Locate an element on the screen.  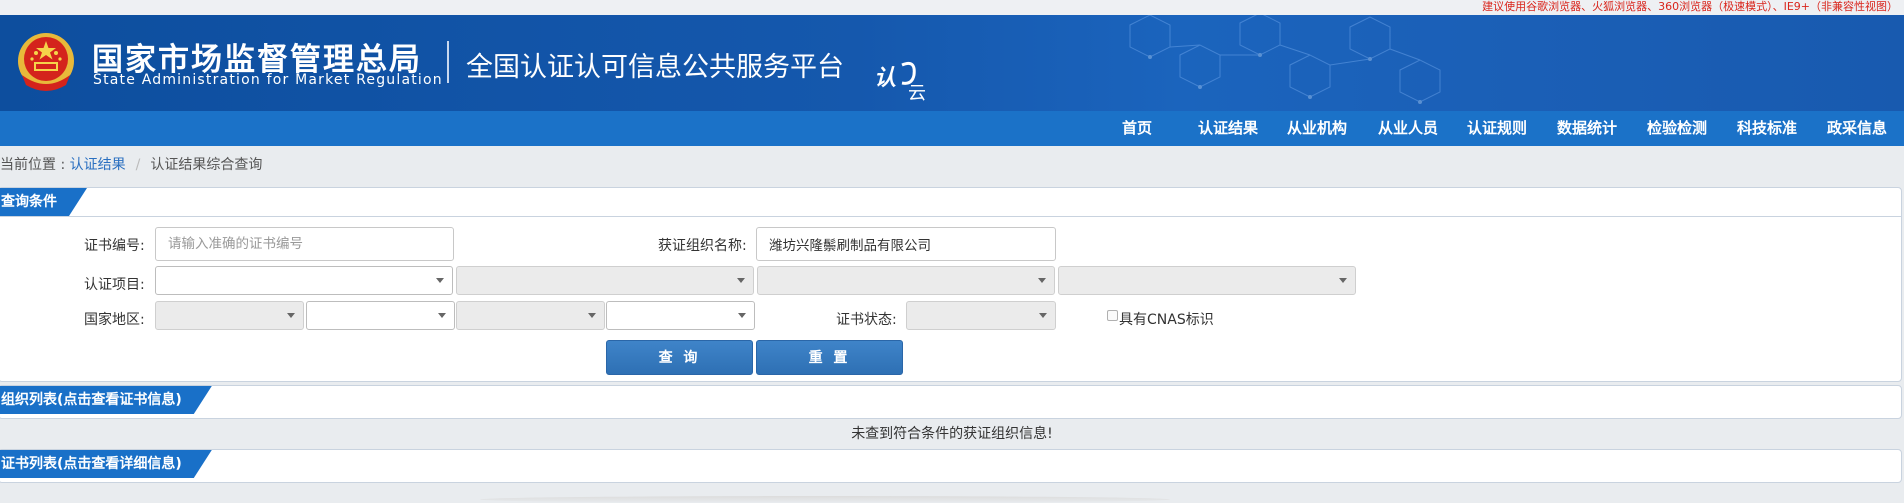
nav-cert-rules: 认证规则 is located at coordinates (1497, 128).